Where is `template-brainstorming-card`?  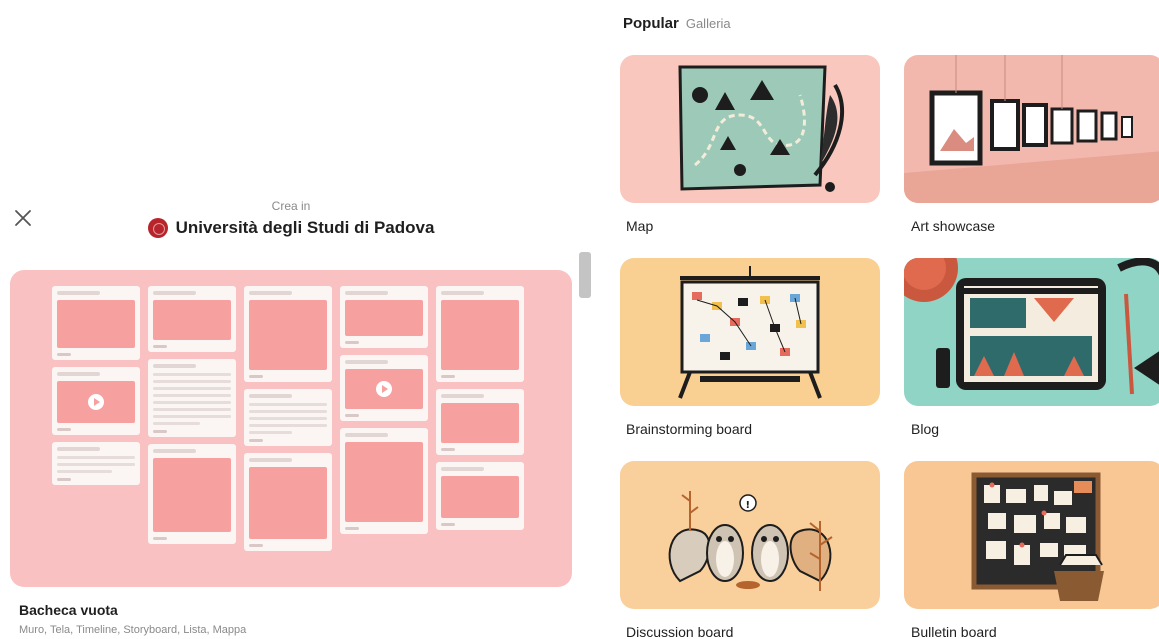 template-brainstorming-card is located at coordinates (750, 332).